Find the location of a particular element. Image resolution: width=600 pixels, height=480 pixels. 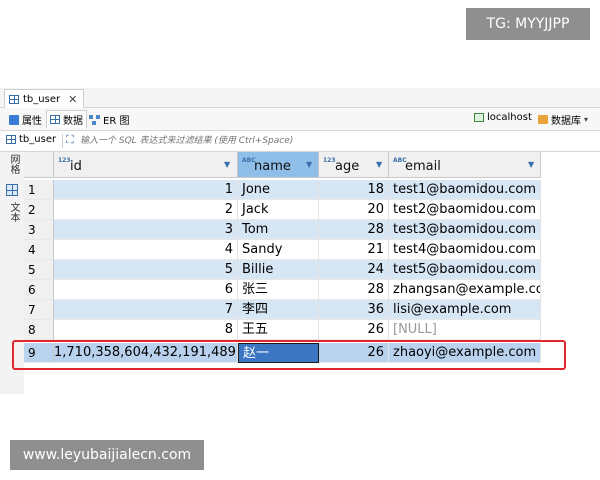

table-row: 2 2 Jack 20 test2@baomidou.com is located at coordinates (312, 210).